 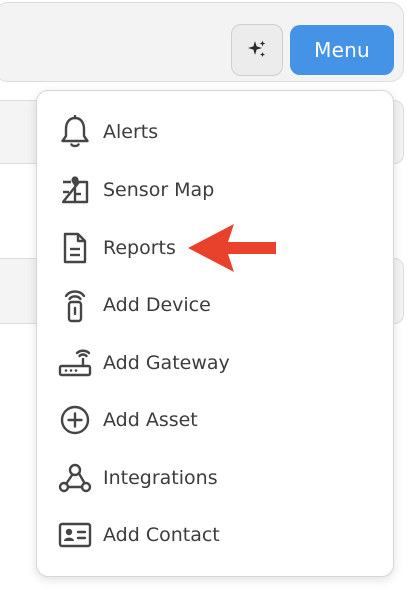 I want to click on menu-item-integrations: Integrations, so click(x=215, y=478).